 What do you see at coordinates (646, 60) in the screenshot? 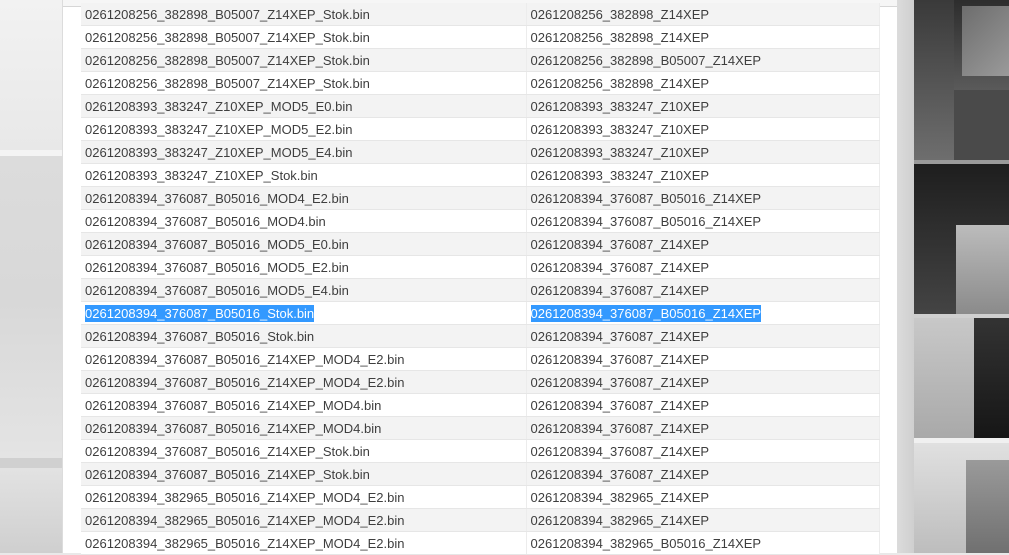
I see `ecu-id-text: 0261208256_382898_B05007_Z14XEP` at bounding box center [646, 60].